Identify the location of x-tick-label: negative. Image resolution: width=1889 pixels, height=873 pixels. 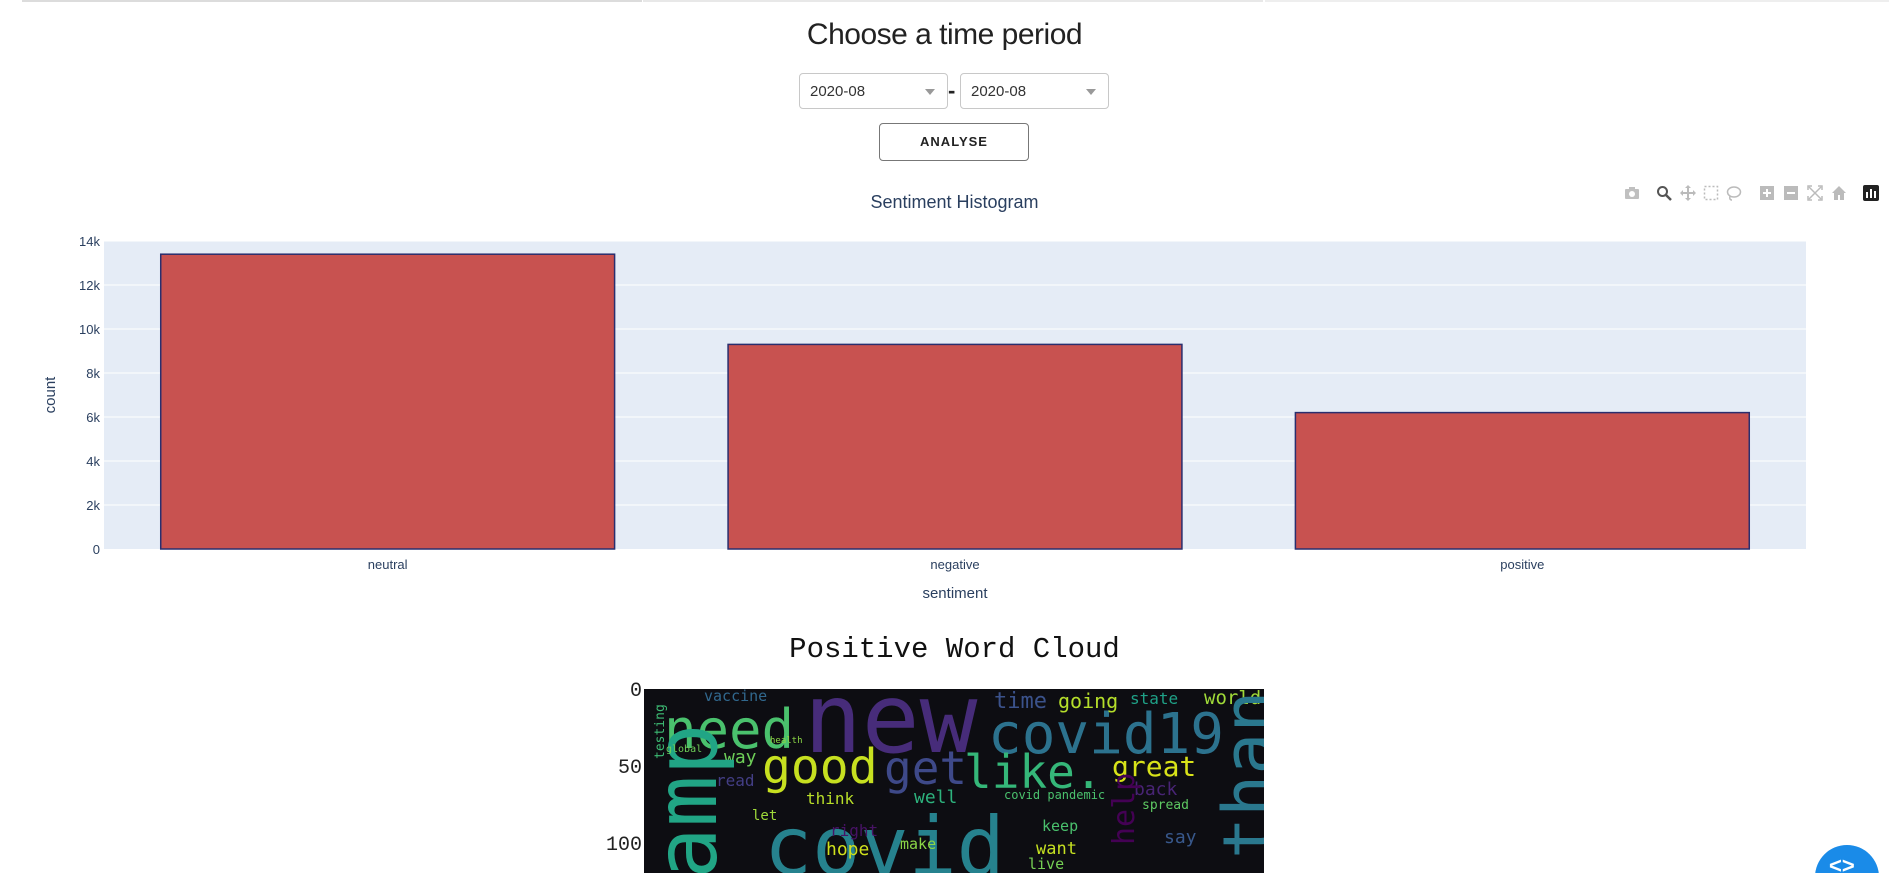
(954, 564).